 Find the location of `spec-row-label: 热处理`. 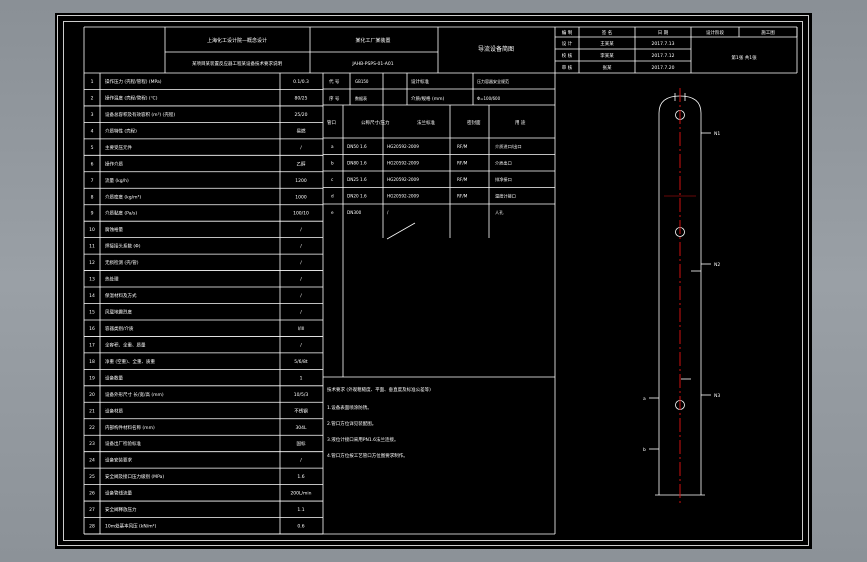

spec-row-label: 热处理 is located at coordinates (112, 279).